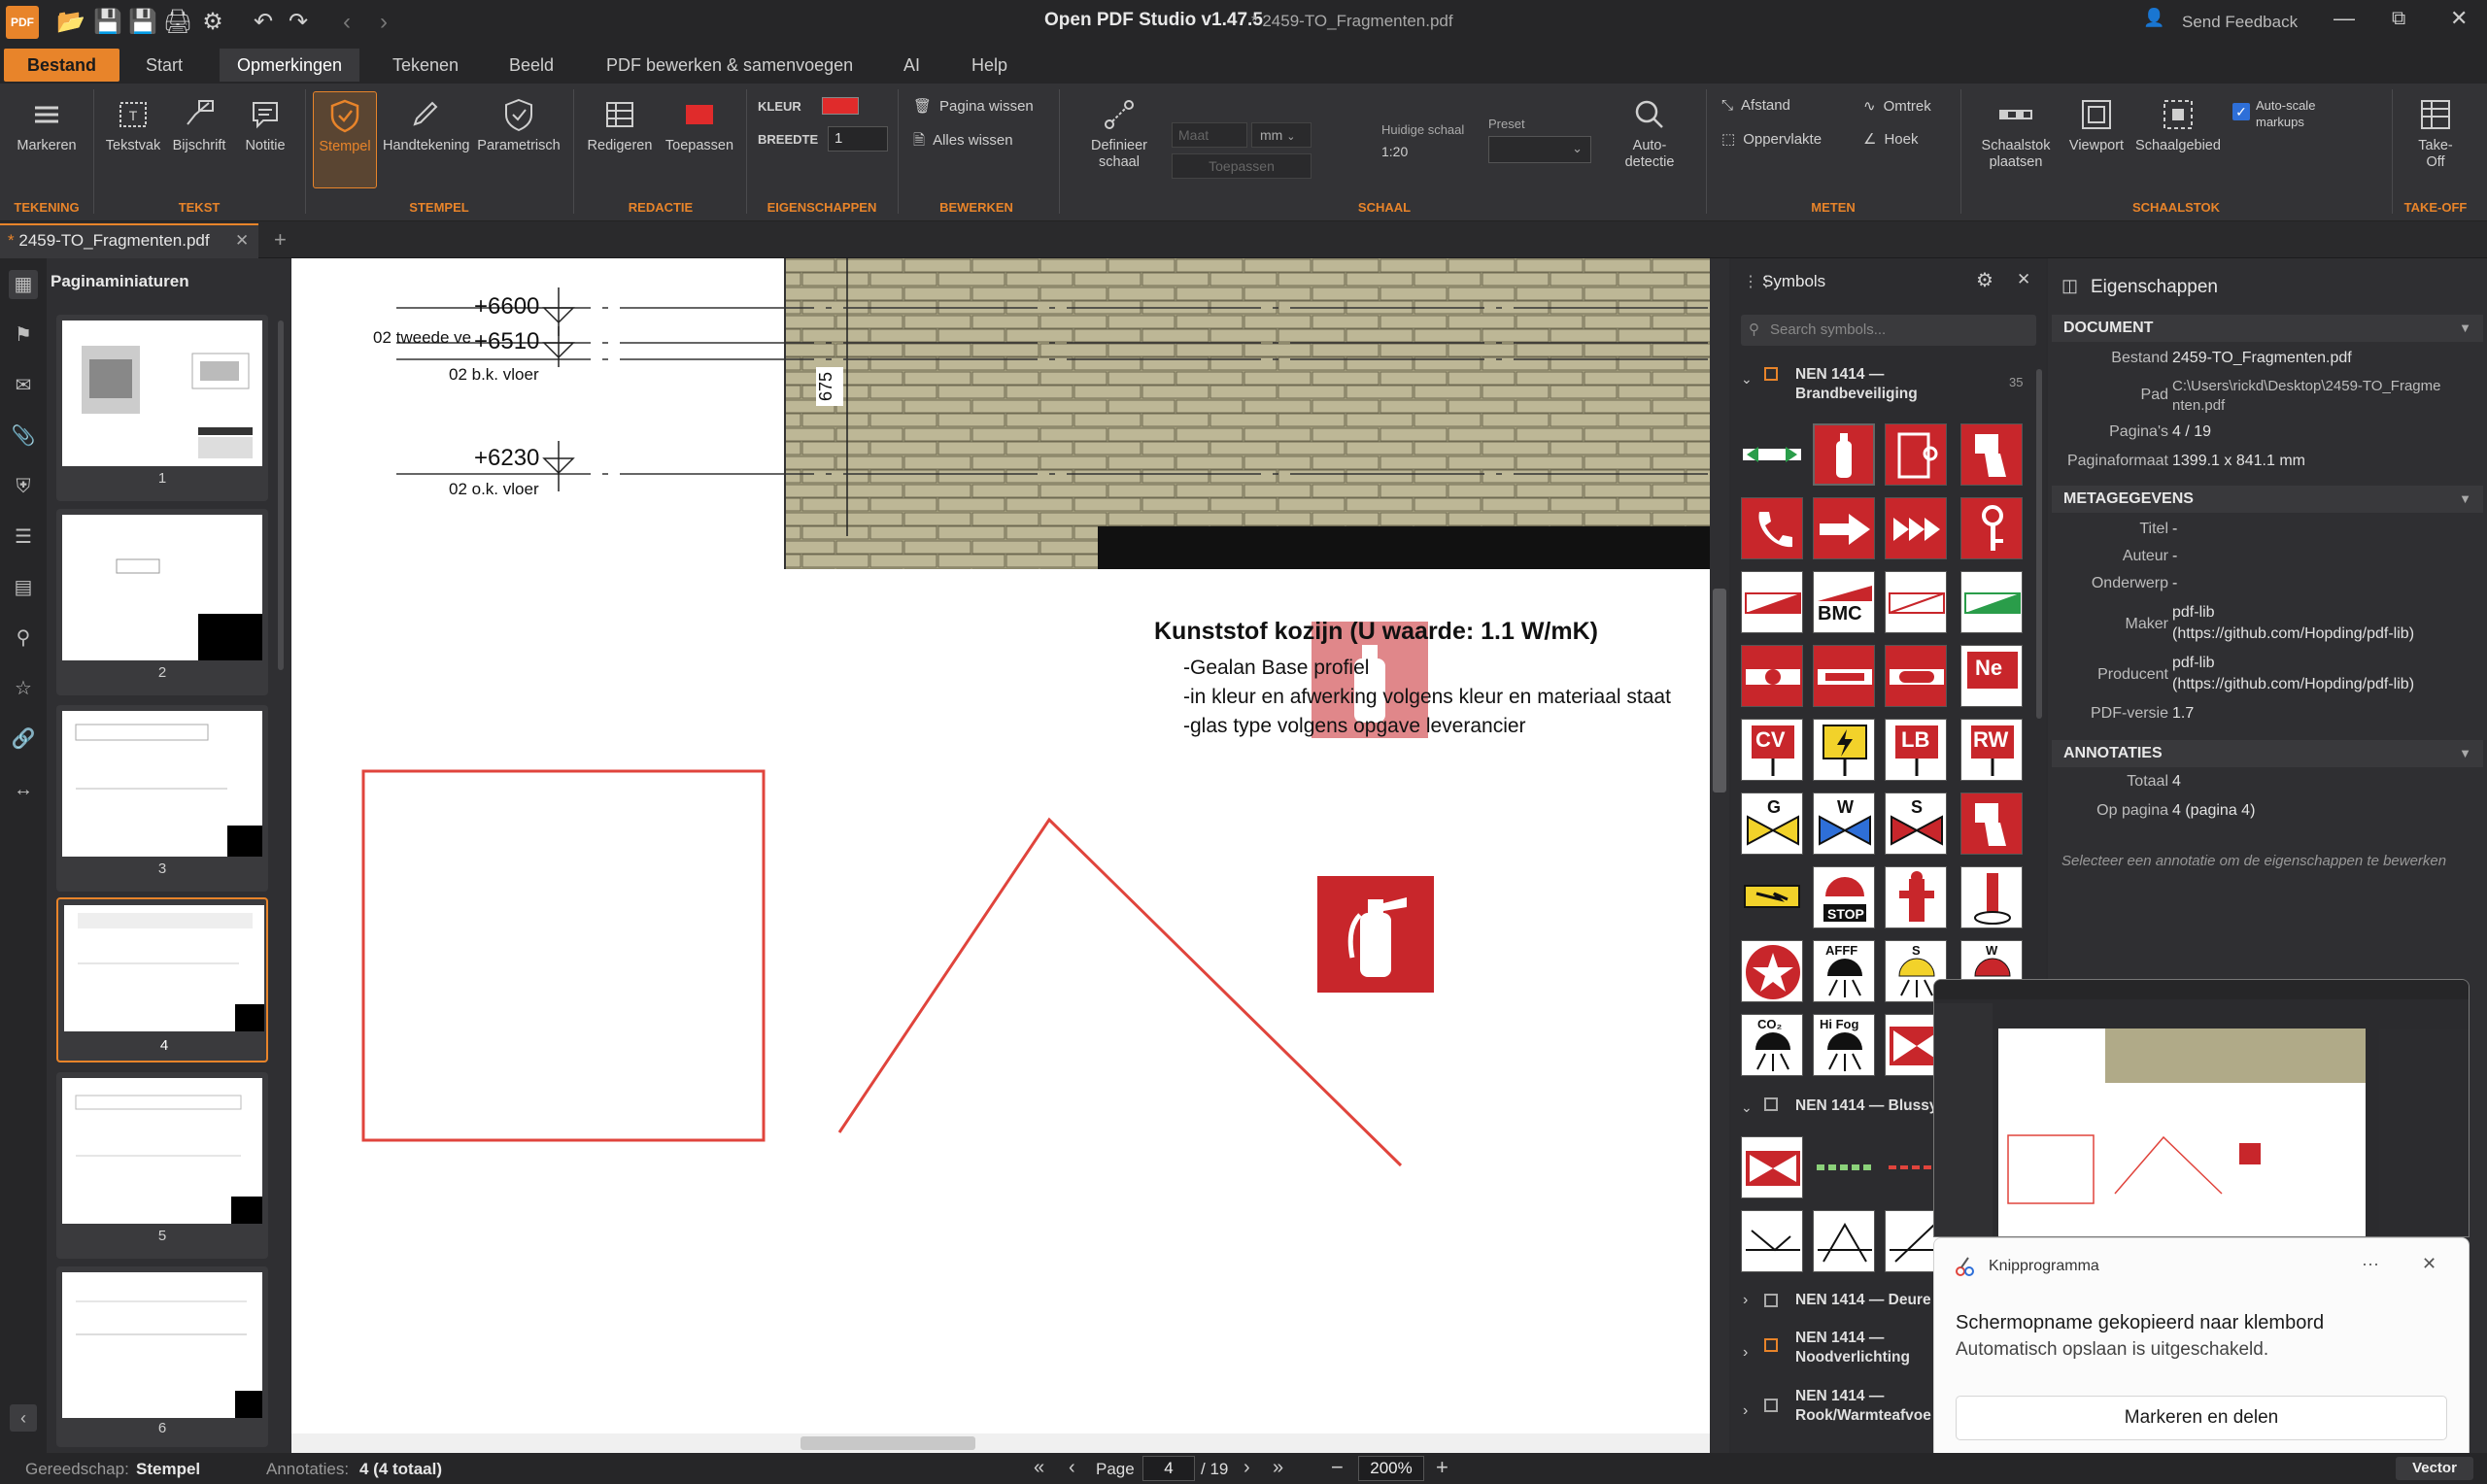 This screenshot has height=1484, width=2487. What do you see at coordinates (2153, 18) in the screenshot?
I see `user-icon: 👤` at bounding box center [2153, 18].